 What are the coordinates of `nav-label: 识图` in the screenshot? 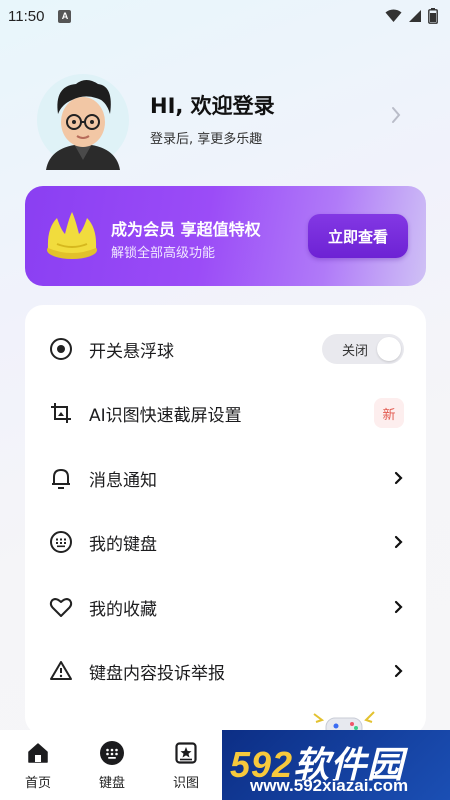 It's located at (185, 783).